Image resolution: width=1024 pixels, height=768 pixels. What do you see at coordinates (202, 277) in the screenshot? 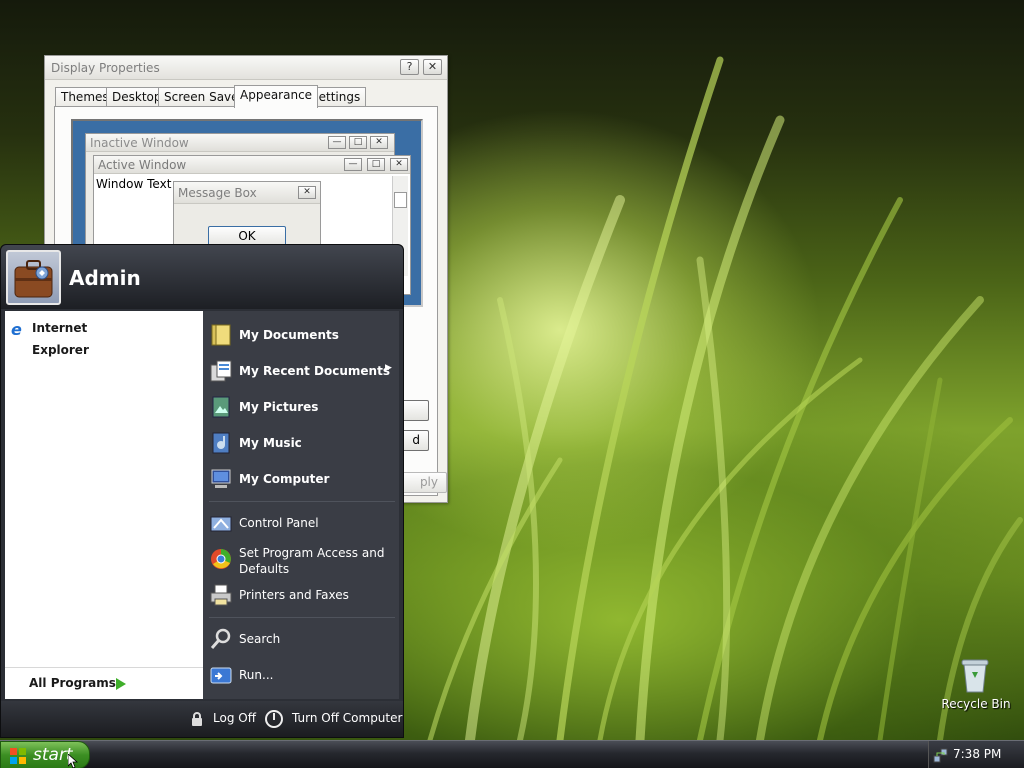
I see `start-menu-header: Admin` at bounding box center [202, 277].